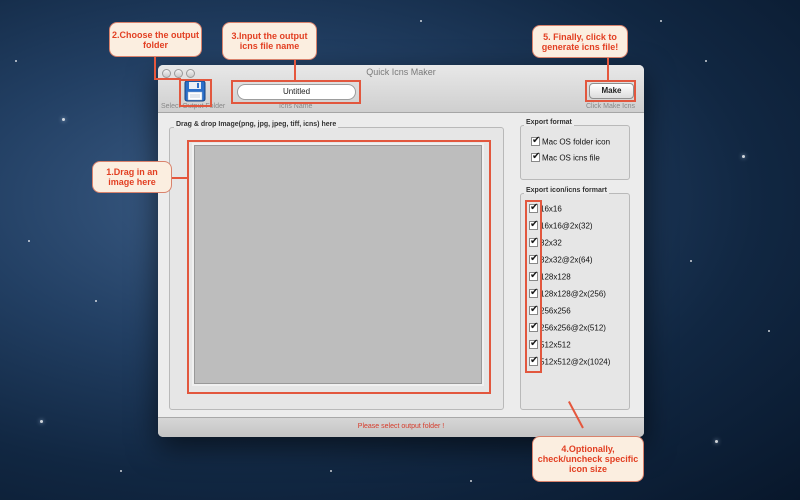  What do you see at coordinates (580, 41) in the screenshot?
I see `callout-make: 5. Finally, click to generate icns file!` at bounding box center [580, 41].